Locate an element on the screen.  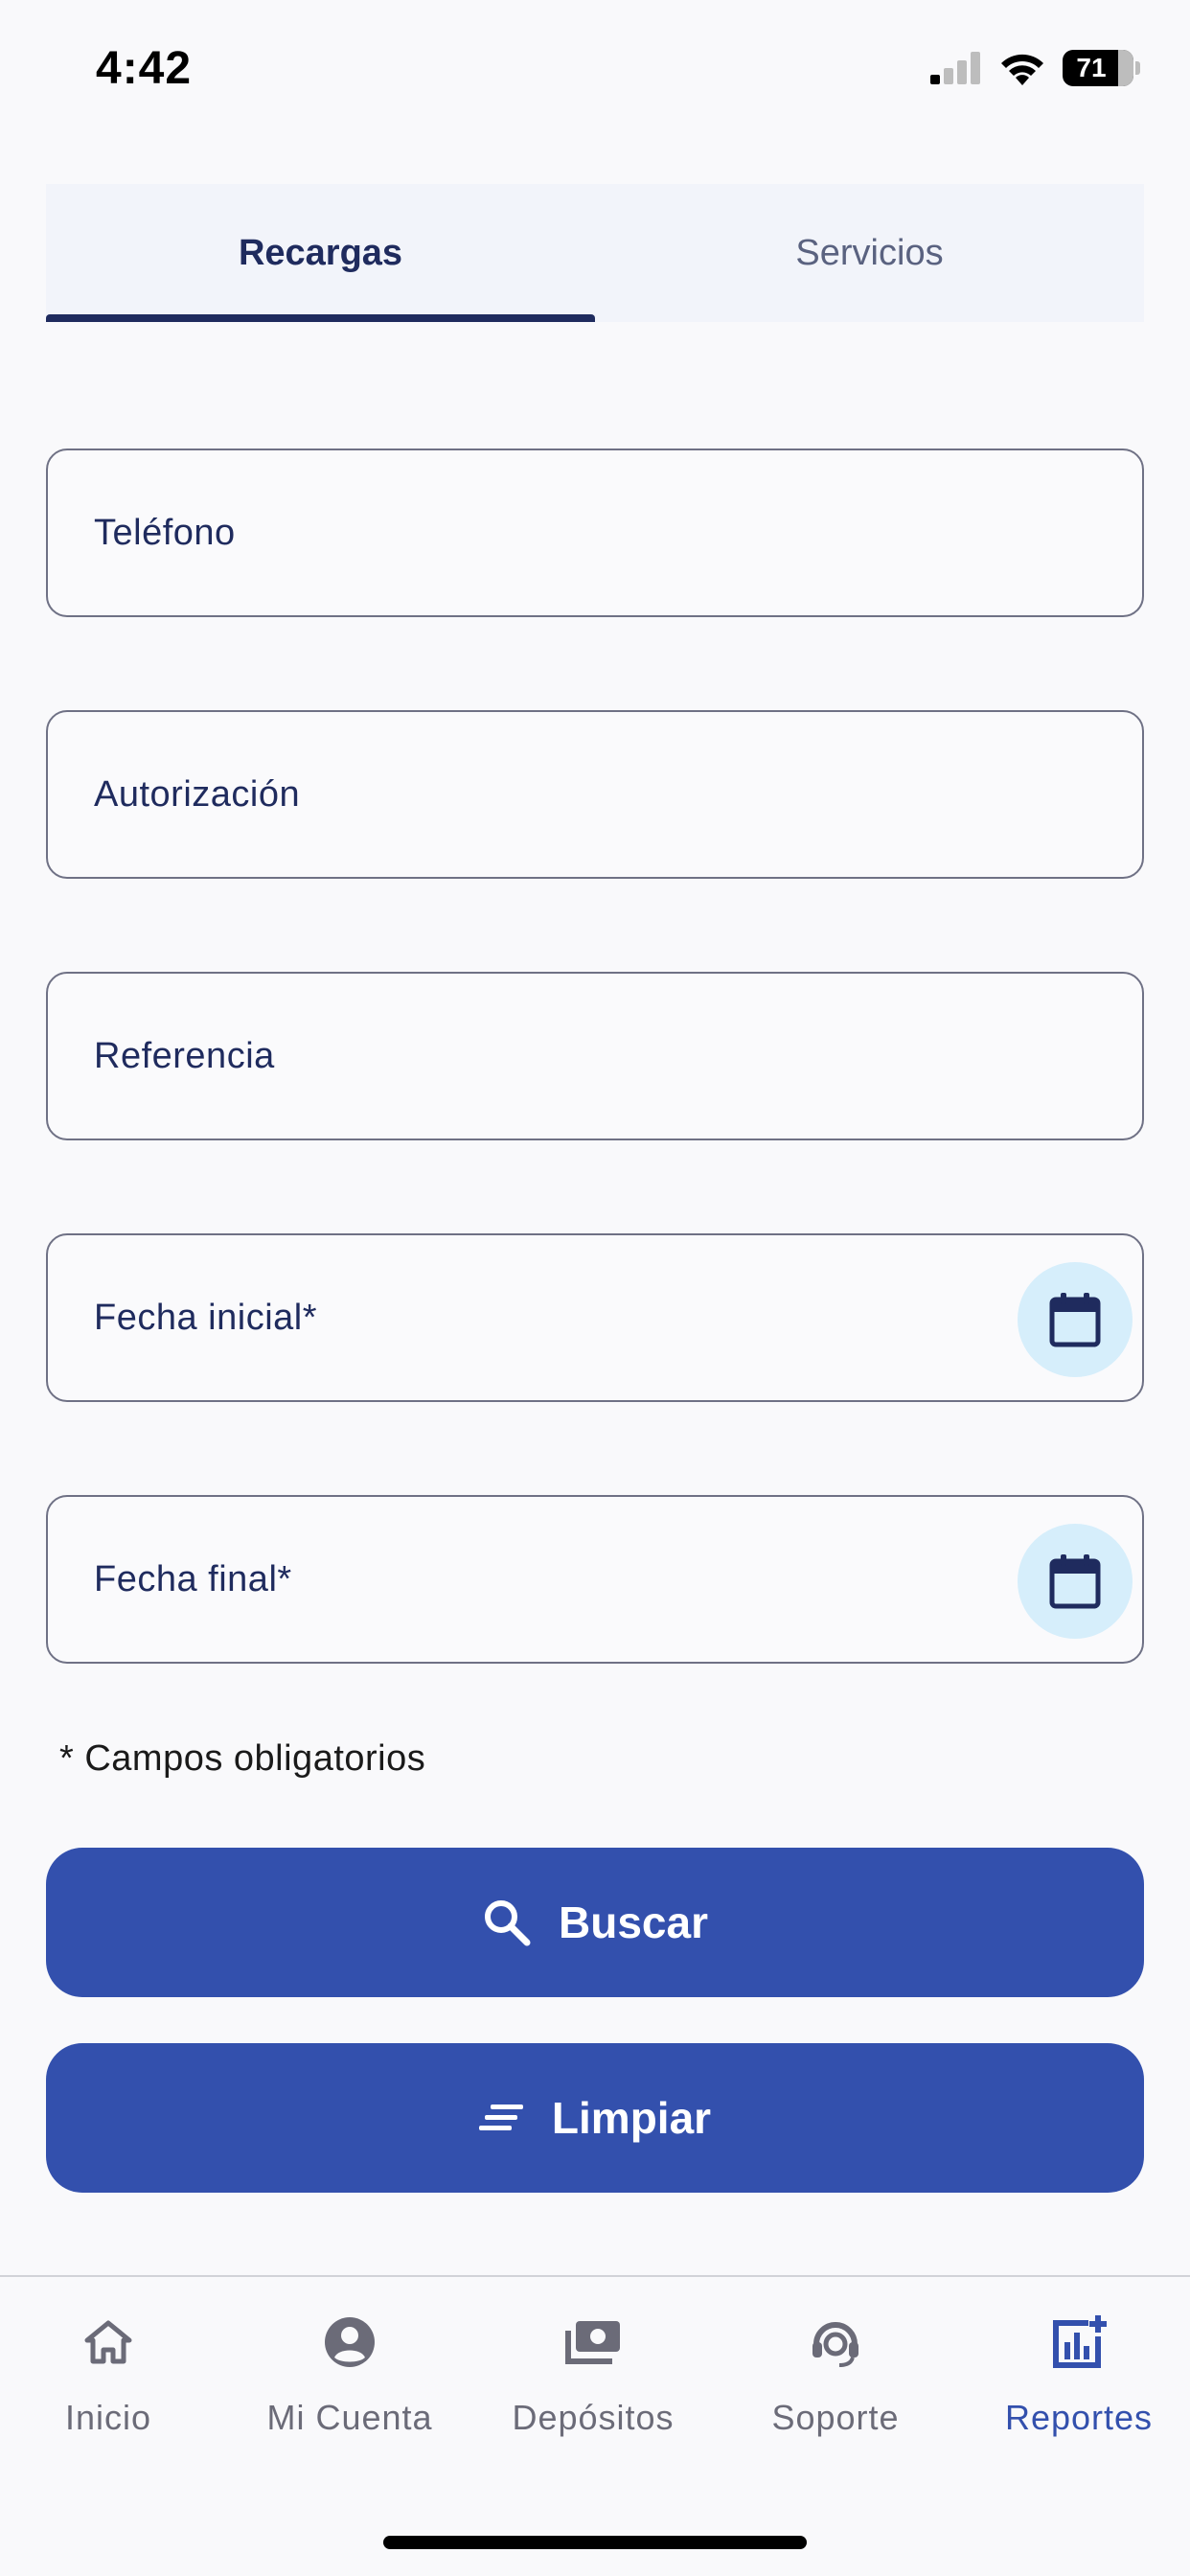
nav-label-mi-cuenta: Mi Cuenta is located at coordinates (350, 2417).